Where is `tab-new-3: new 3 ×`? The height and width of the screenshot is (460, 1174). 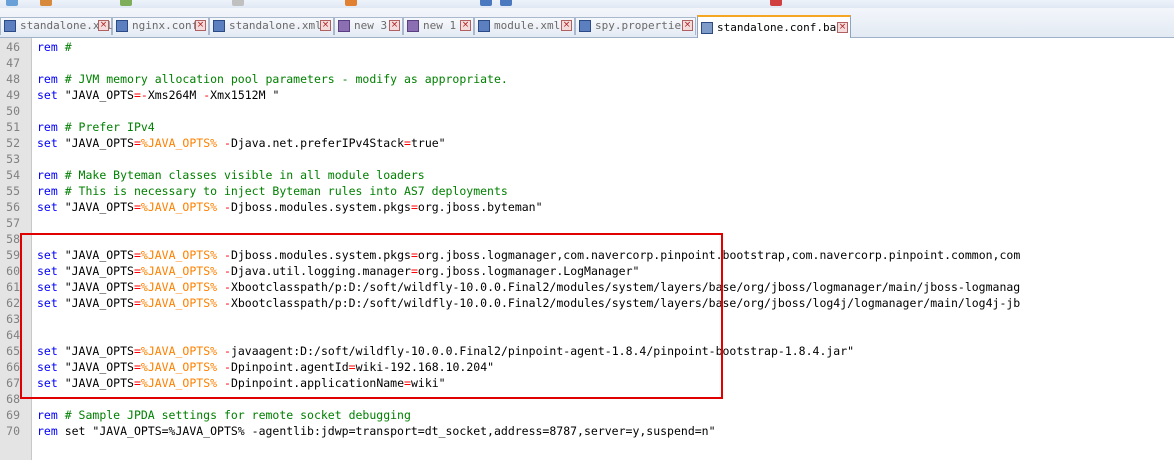
tab-new-3: new 3 × is located at coordinates (368, 26).